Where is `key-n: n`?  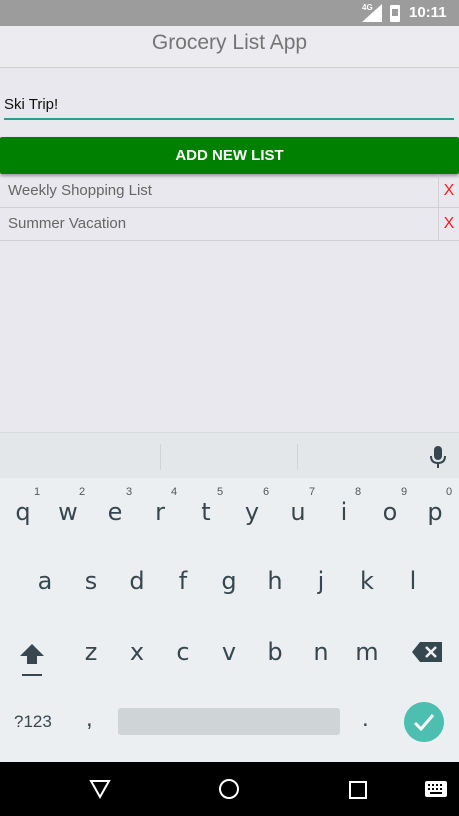
key-n: n is located at coordinates (321, 652).